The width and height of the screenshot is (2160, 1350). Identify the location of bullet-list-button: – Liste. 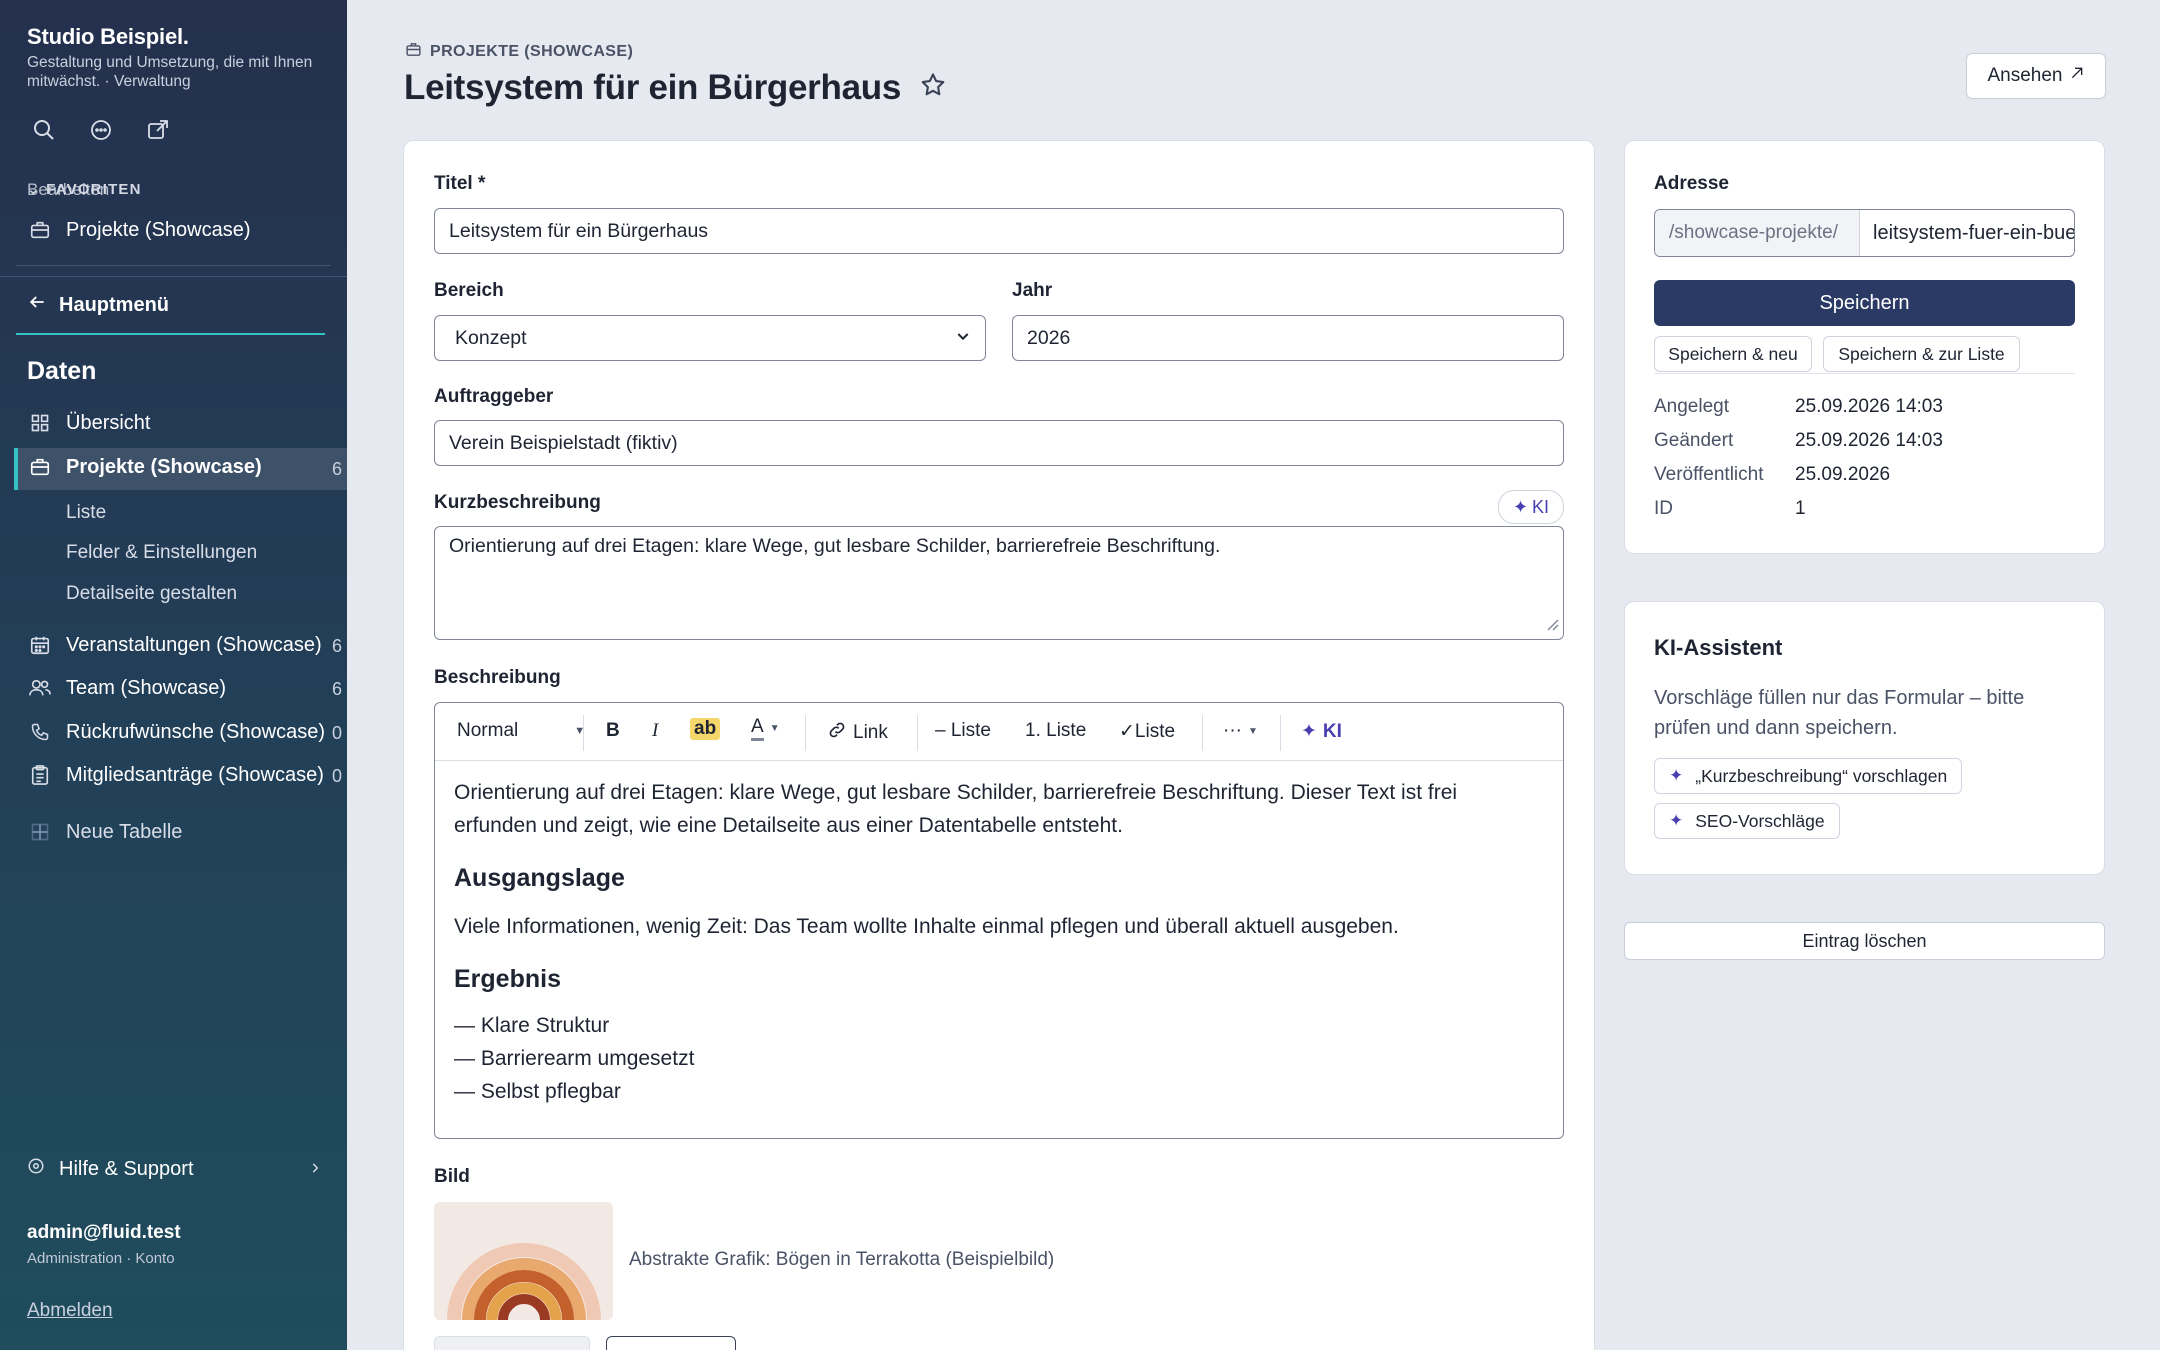
(963, 731).